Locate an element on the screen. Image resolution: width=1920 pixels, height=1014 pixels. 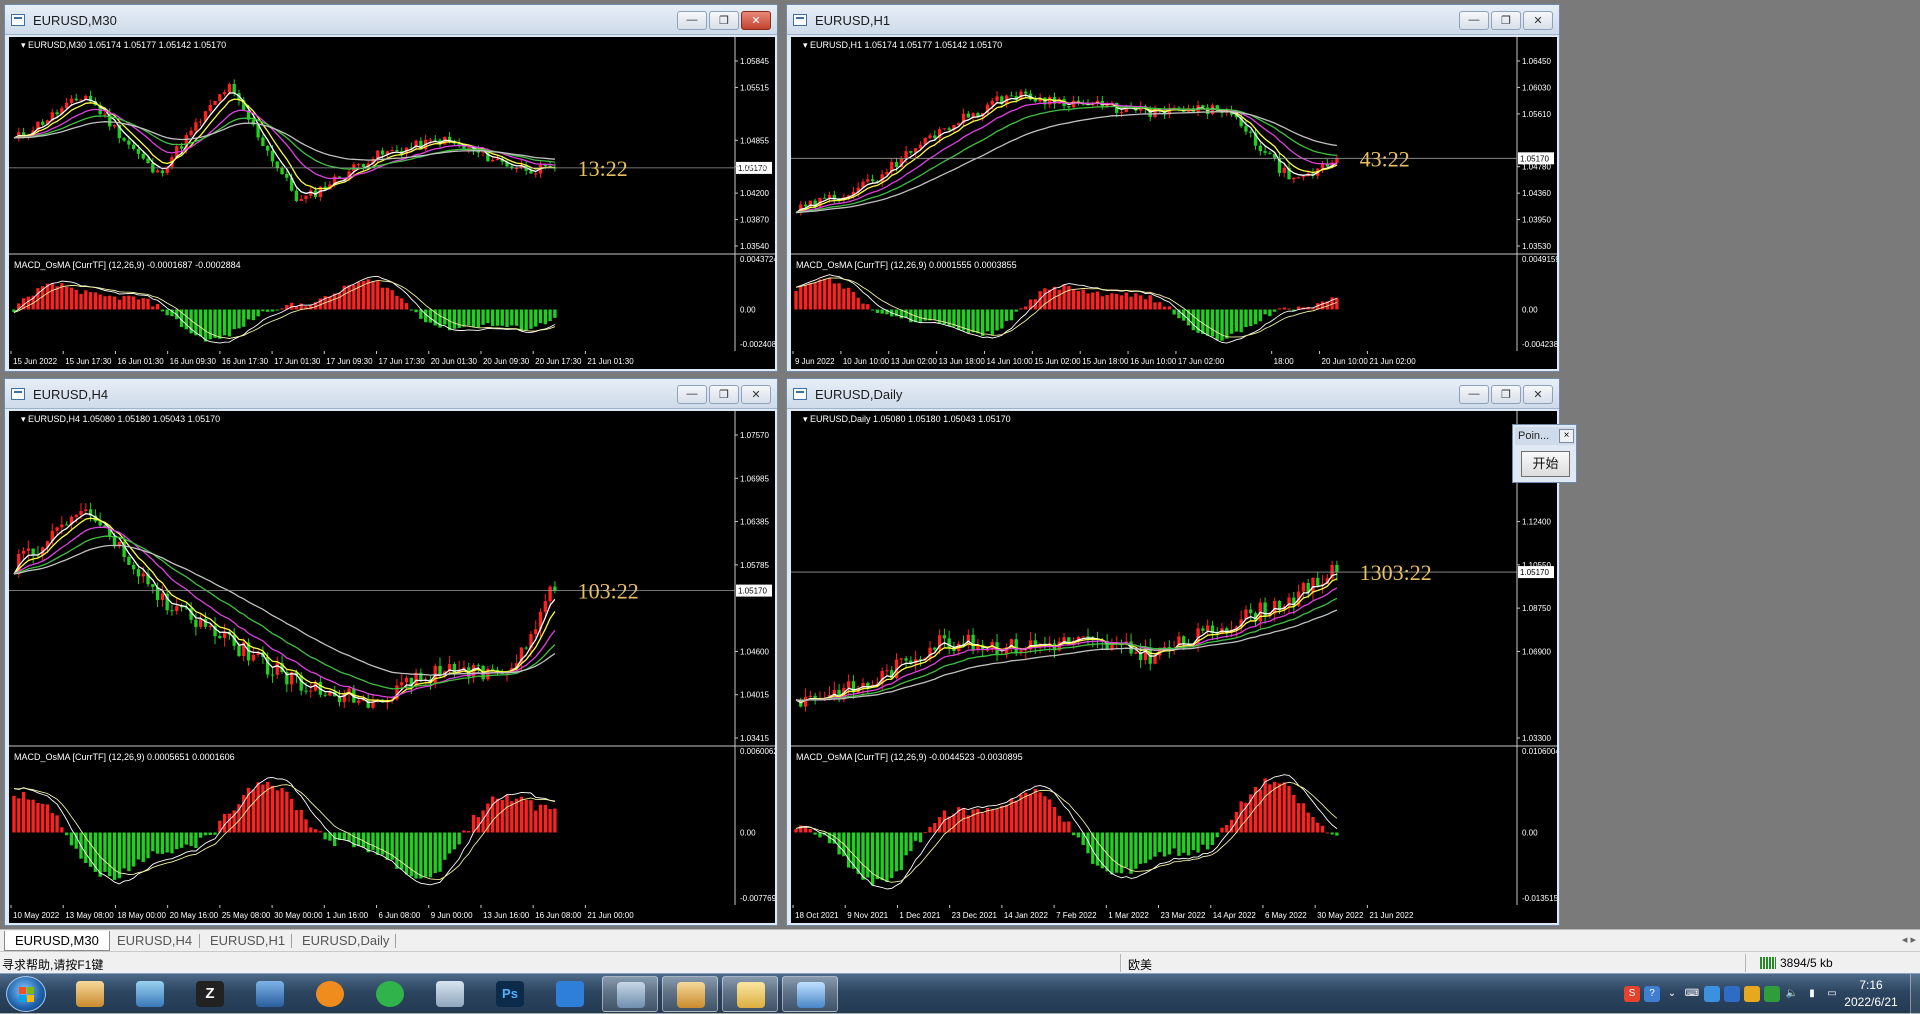
system-clock: 7:16 2022/6/21 is located at coordinates (1871, 994).